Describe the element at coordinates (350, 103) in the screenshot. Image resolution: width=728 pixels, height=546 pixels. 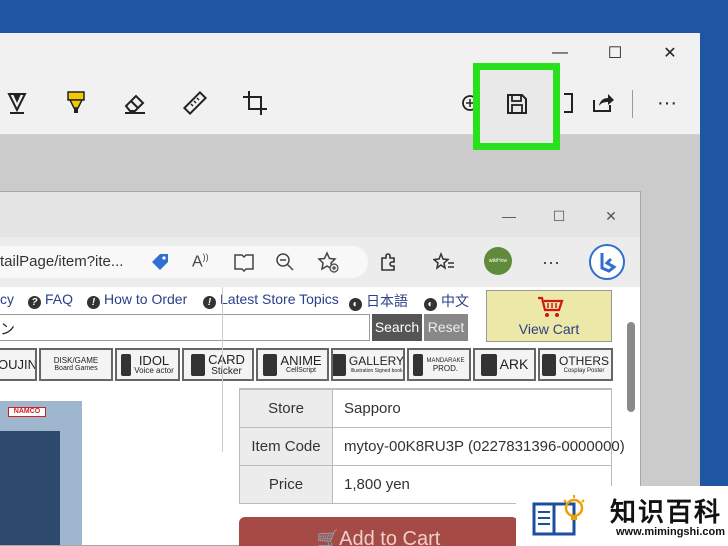
I see `snip-toolbar: ···` at that location.